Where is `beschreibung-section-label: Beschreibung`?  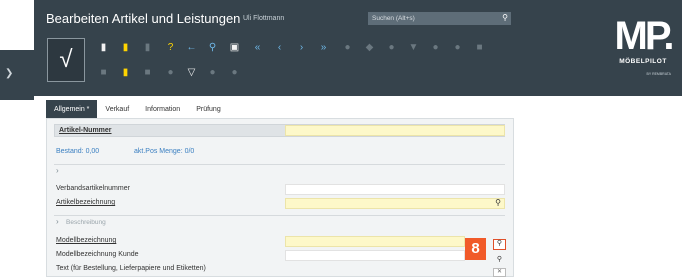
beschreibung-section-label: Beschreibung is located at coordinates (86, 222).